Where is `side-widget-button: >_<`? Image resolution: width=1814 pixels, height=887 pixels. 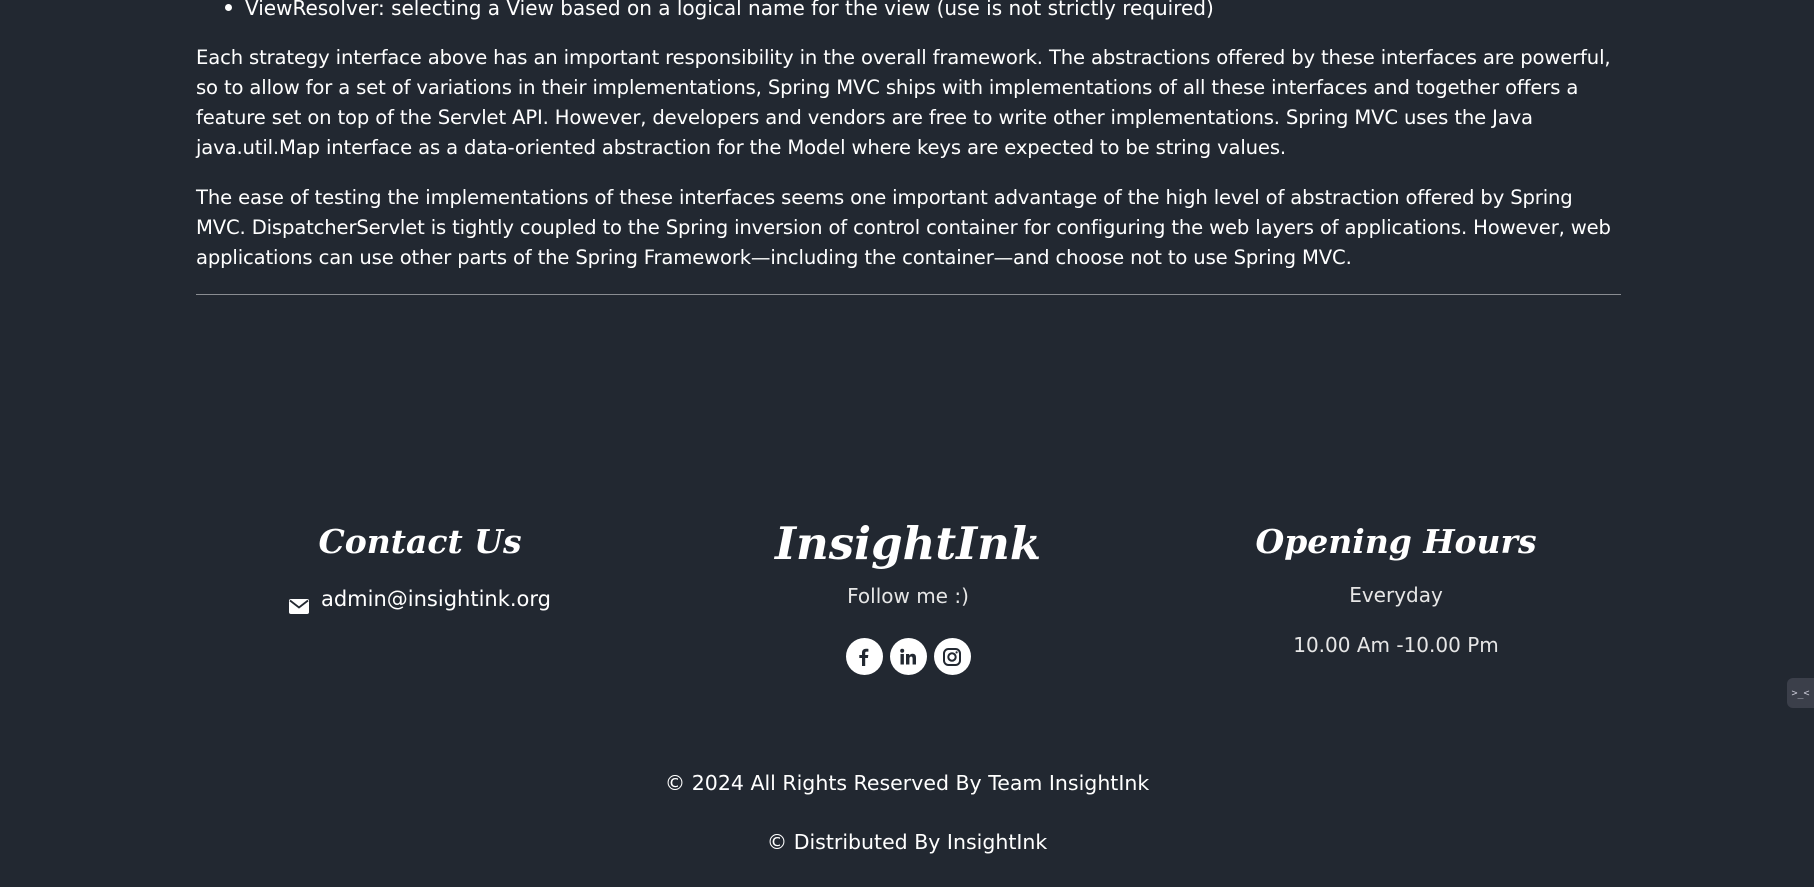 side-widget-button: >_< is located at coordinates (1800, 693).